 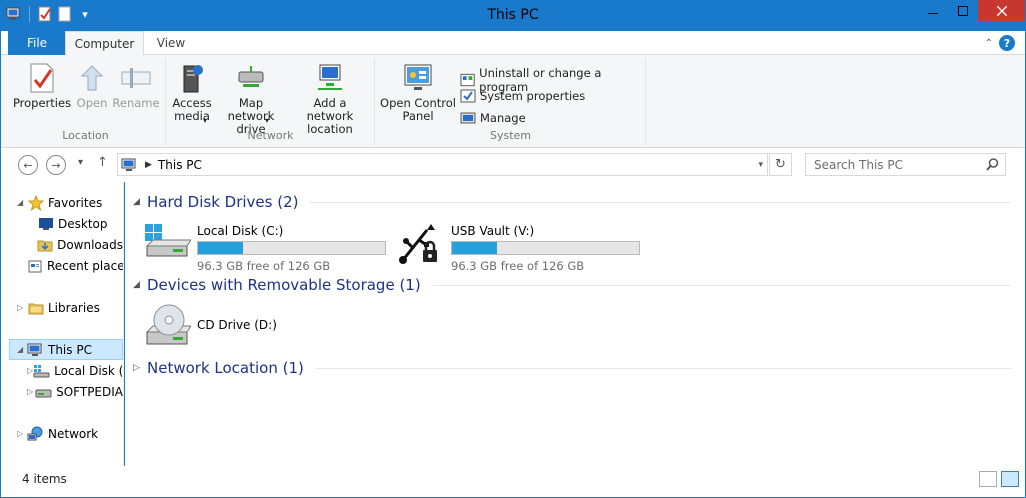 What do you see at coordinates (171, 43) in the screenshot?
I see `tab-view: View` at bounding box center [171, 43].